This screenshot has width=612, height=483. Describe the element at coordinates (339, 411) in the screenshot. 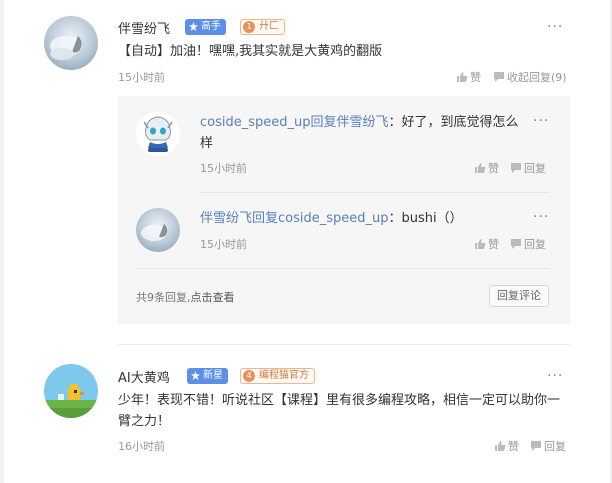

I see `comment-content: 少年！表现不错！听说社区【课程】里有很多编程攻略，相信一定可以助你一臂之力！` at that location.